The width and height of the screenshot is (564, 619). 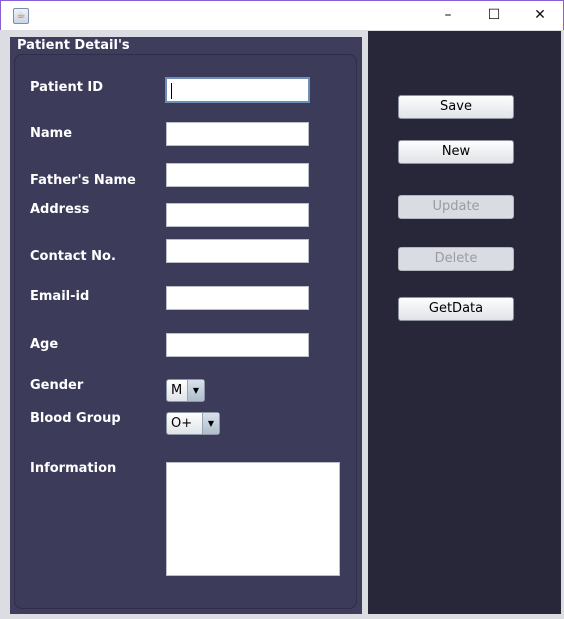 I want to click on close-button: ✕, so click(x=540, y=16).